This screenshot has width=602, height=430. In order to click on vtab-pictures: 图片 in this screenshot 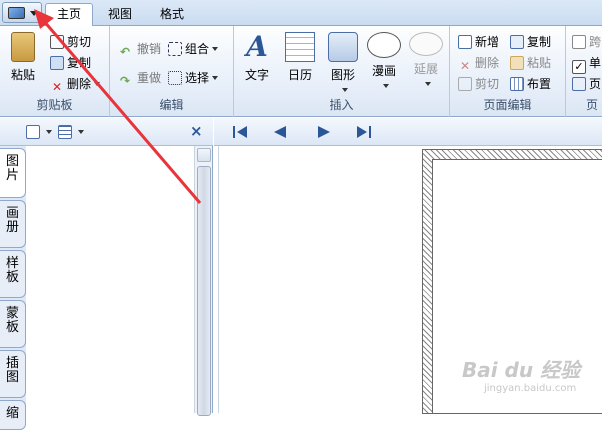, I will do `click(13, 173)`.